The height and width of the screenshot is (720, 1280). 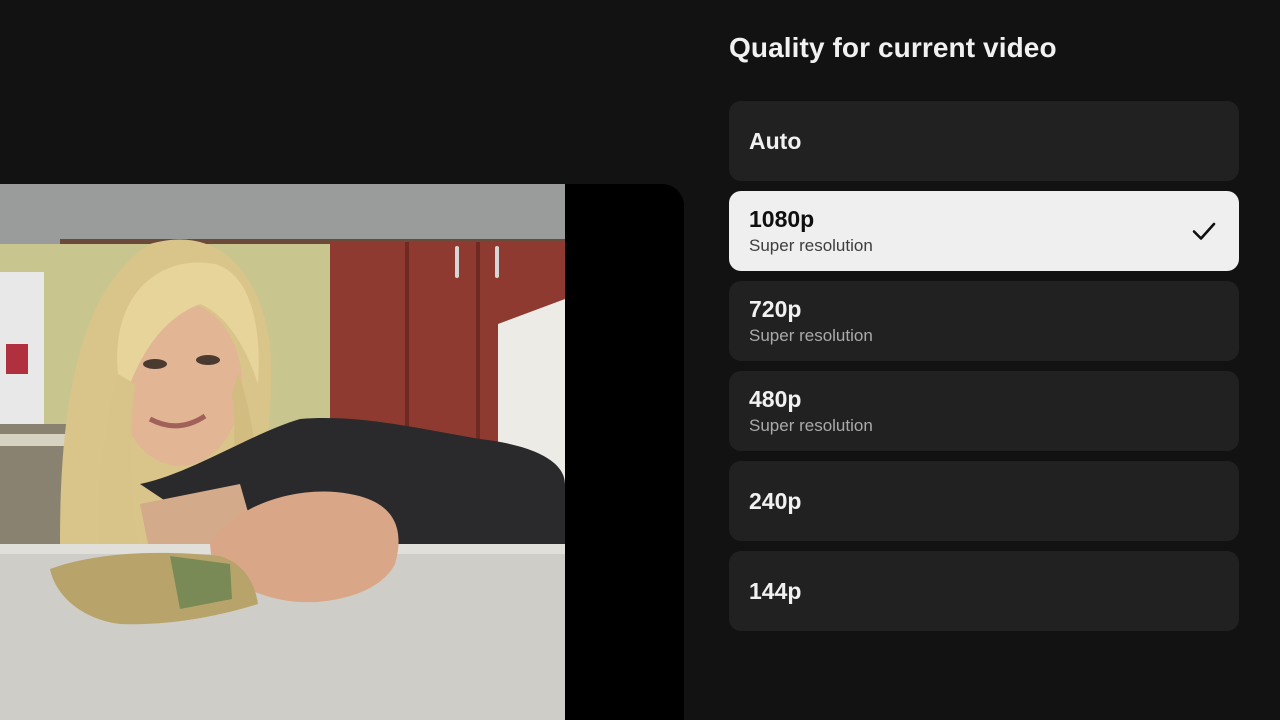 I want to click on quality-option-480p: 480p Super resolution, so click(x=984, y=411).